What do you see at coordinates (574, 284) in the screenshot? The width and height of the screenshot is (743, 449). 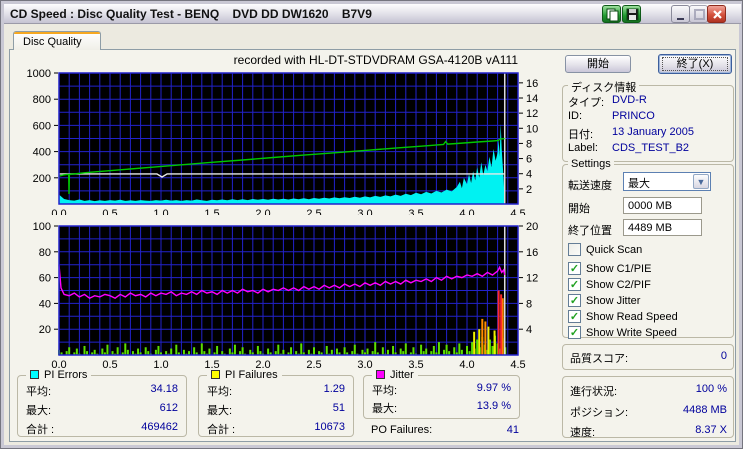 I see `show-c2pif-checkbox: ✓` at bounding box center [574, 284].